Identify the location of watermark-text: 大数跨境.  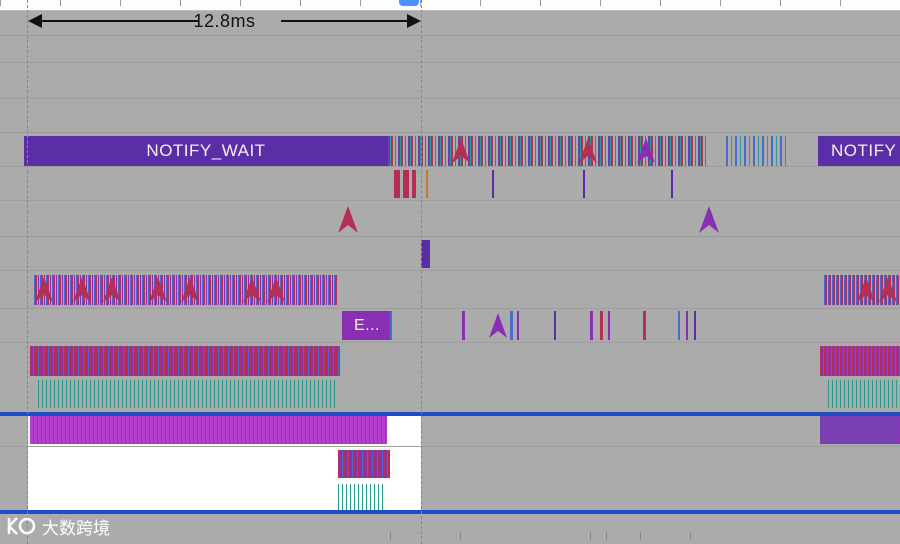
(76, 528).